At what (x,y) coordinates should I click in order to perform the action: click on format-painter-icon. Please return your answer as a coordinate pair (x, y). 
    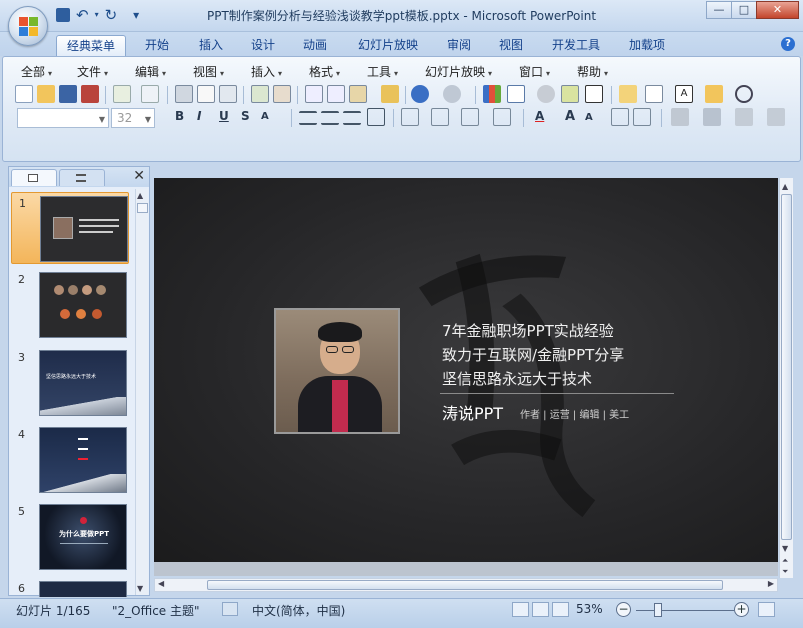
    Looking at the image, I should click on (390, 94).